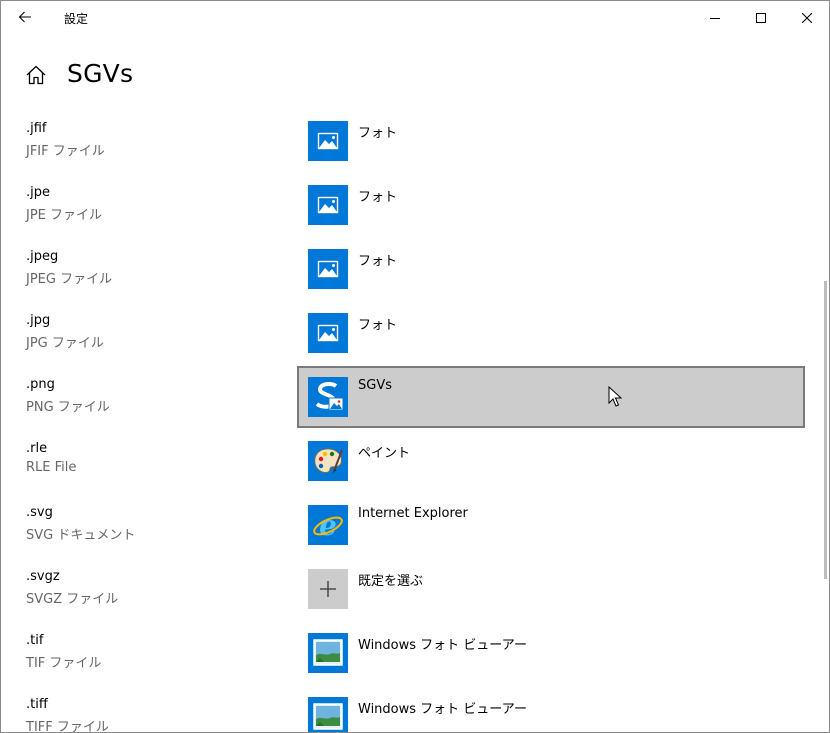 The width and height of the screenshot is (830, 733). I want to click on extension-description: JPEG ファイル, so click(69, 279).